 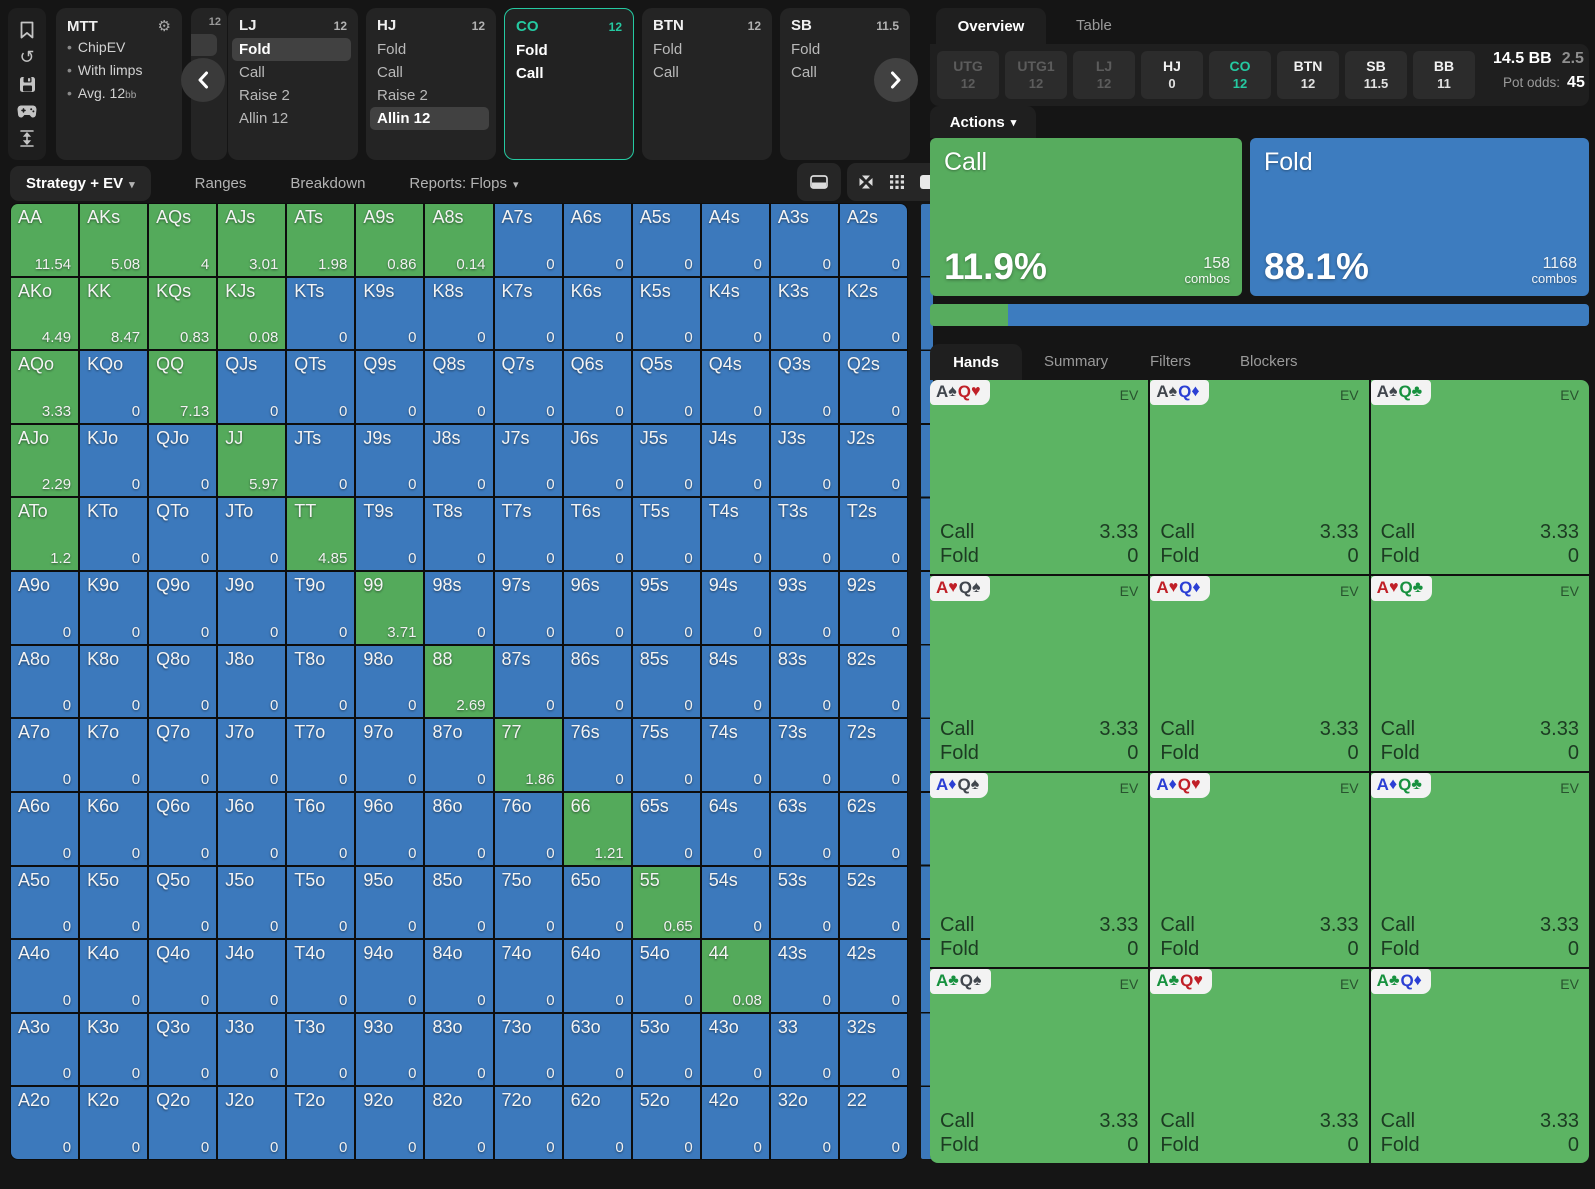 What do you see at coordinates (1240, 75) in the screenshot?
I see `stack-chip-co: CO 12` at bounding box center [1240, 75].